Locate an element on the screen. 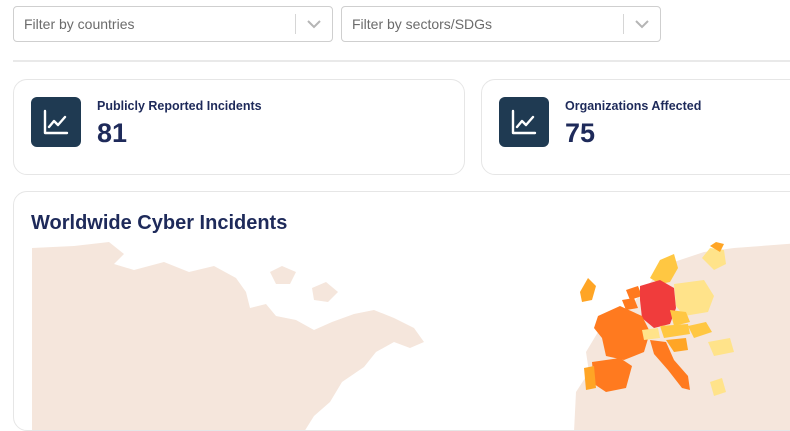  sector-filter-select: Filter by sectors/SDGs is located at coordinates (501, 24).